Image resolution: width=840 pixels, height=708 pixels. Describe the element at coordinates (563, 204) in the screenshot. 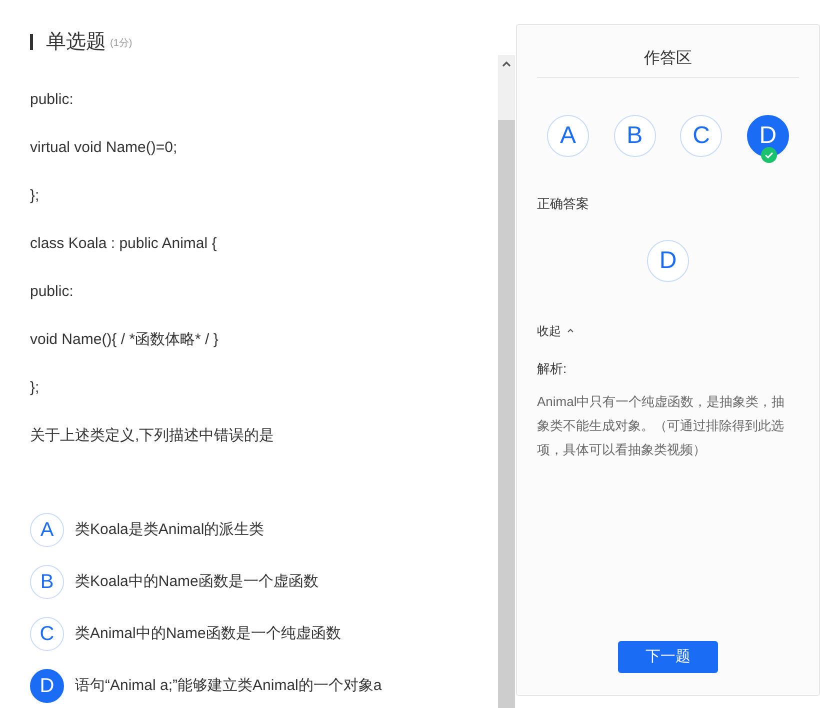

I see `correct-answer-label: 正确答案` at that location.